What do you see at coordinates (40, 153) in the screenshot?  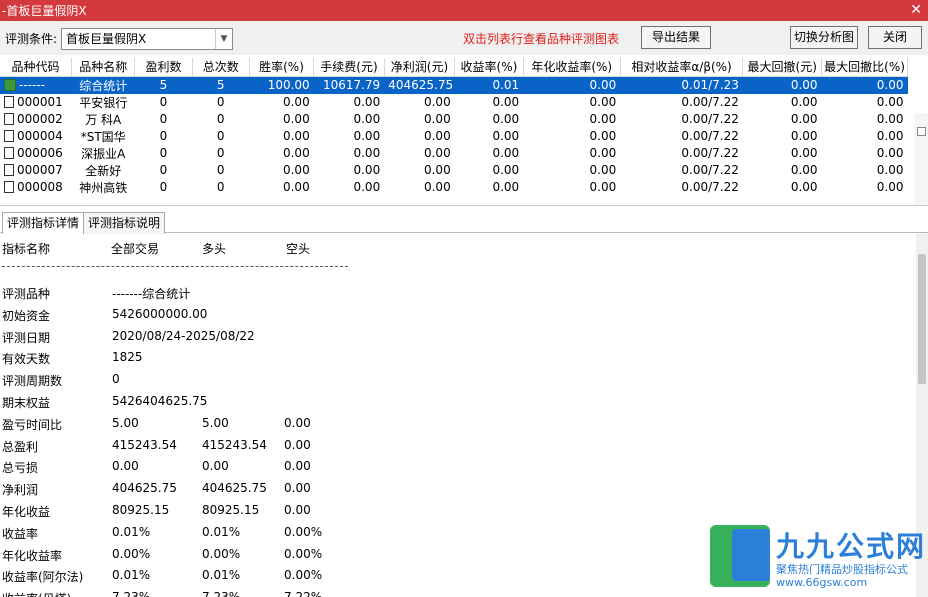 I see `code-text: 000006` at bounding box center [40, 153].